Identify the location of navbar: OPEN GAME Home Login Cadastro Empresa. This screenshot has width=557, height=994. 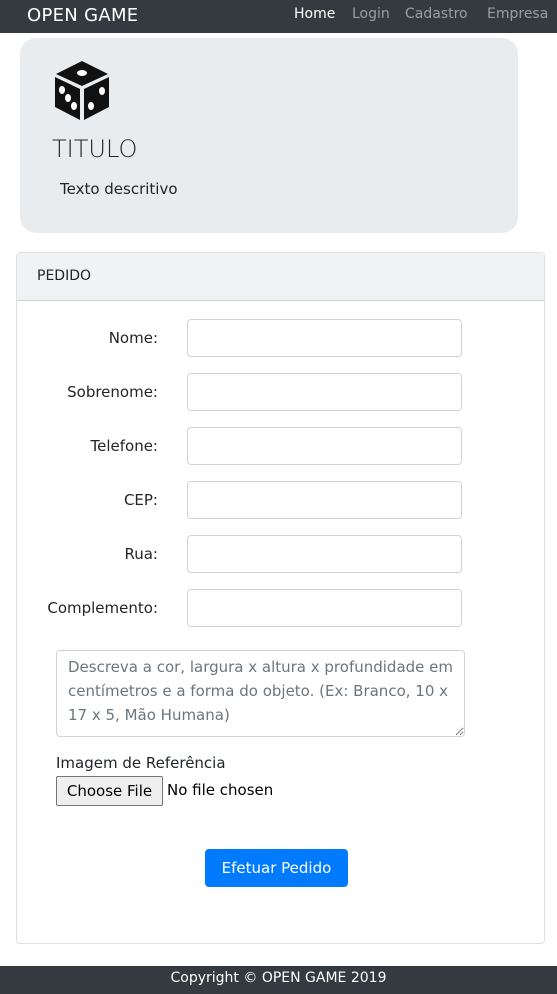
(278, 16).